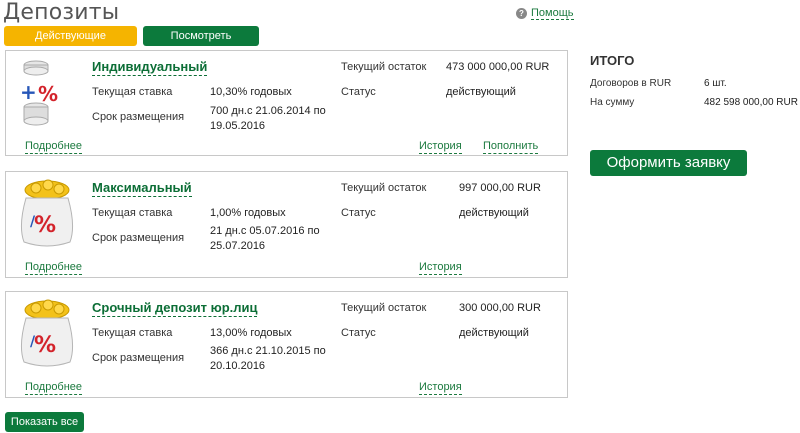 This screenshot has width=800, height=433. I want to click on help-link: ? Помощь, so click(545, 13).